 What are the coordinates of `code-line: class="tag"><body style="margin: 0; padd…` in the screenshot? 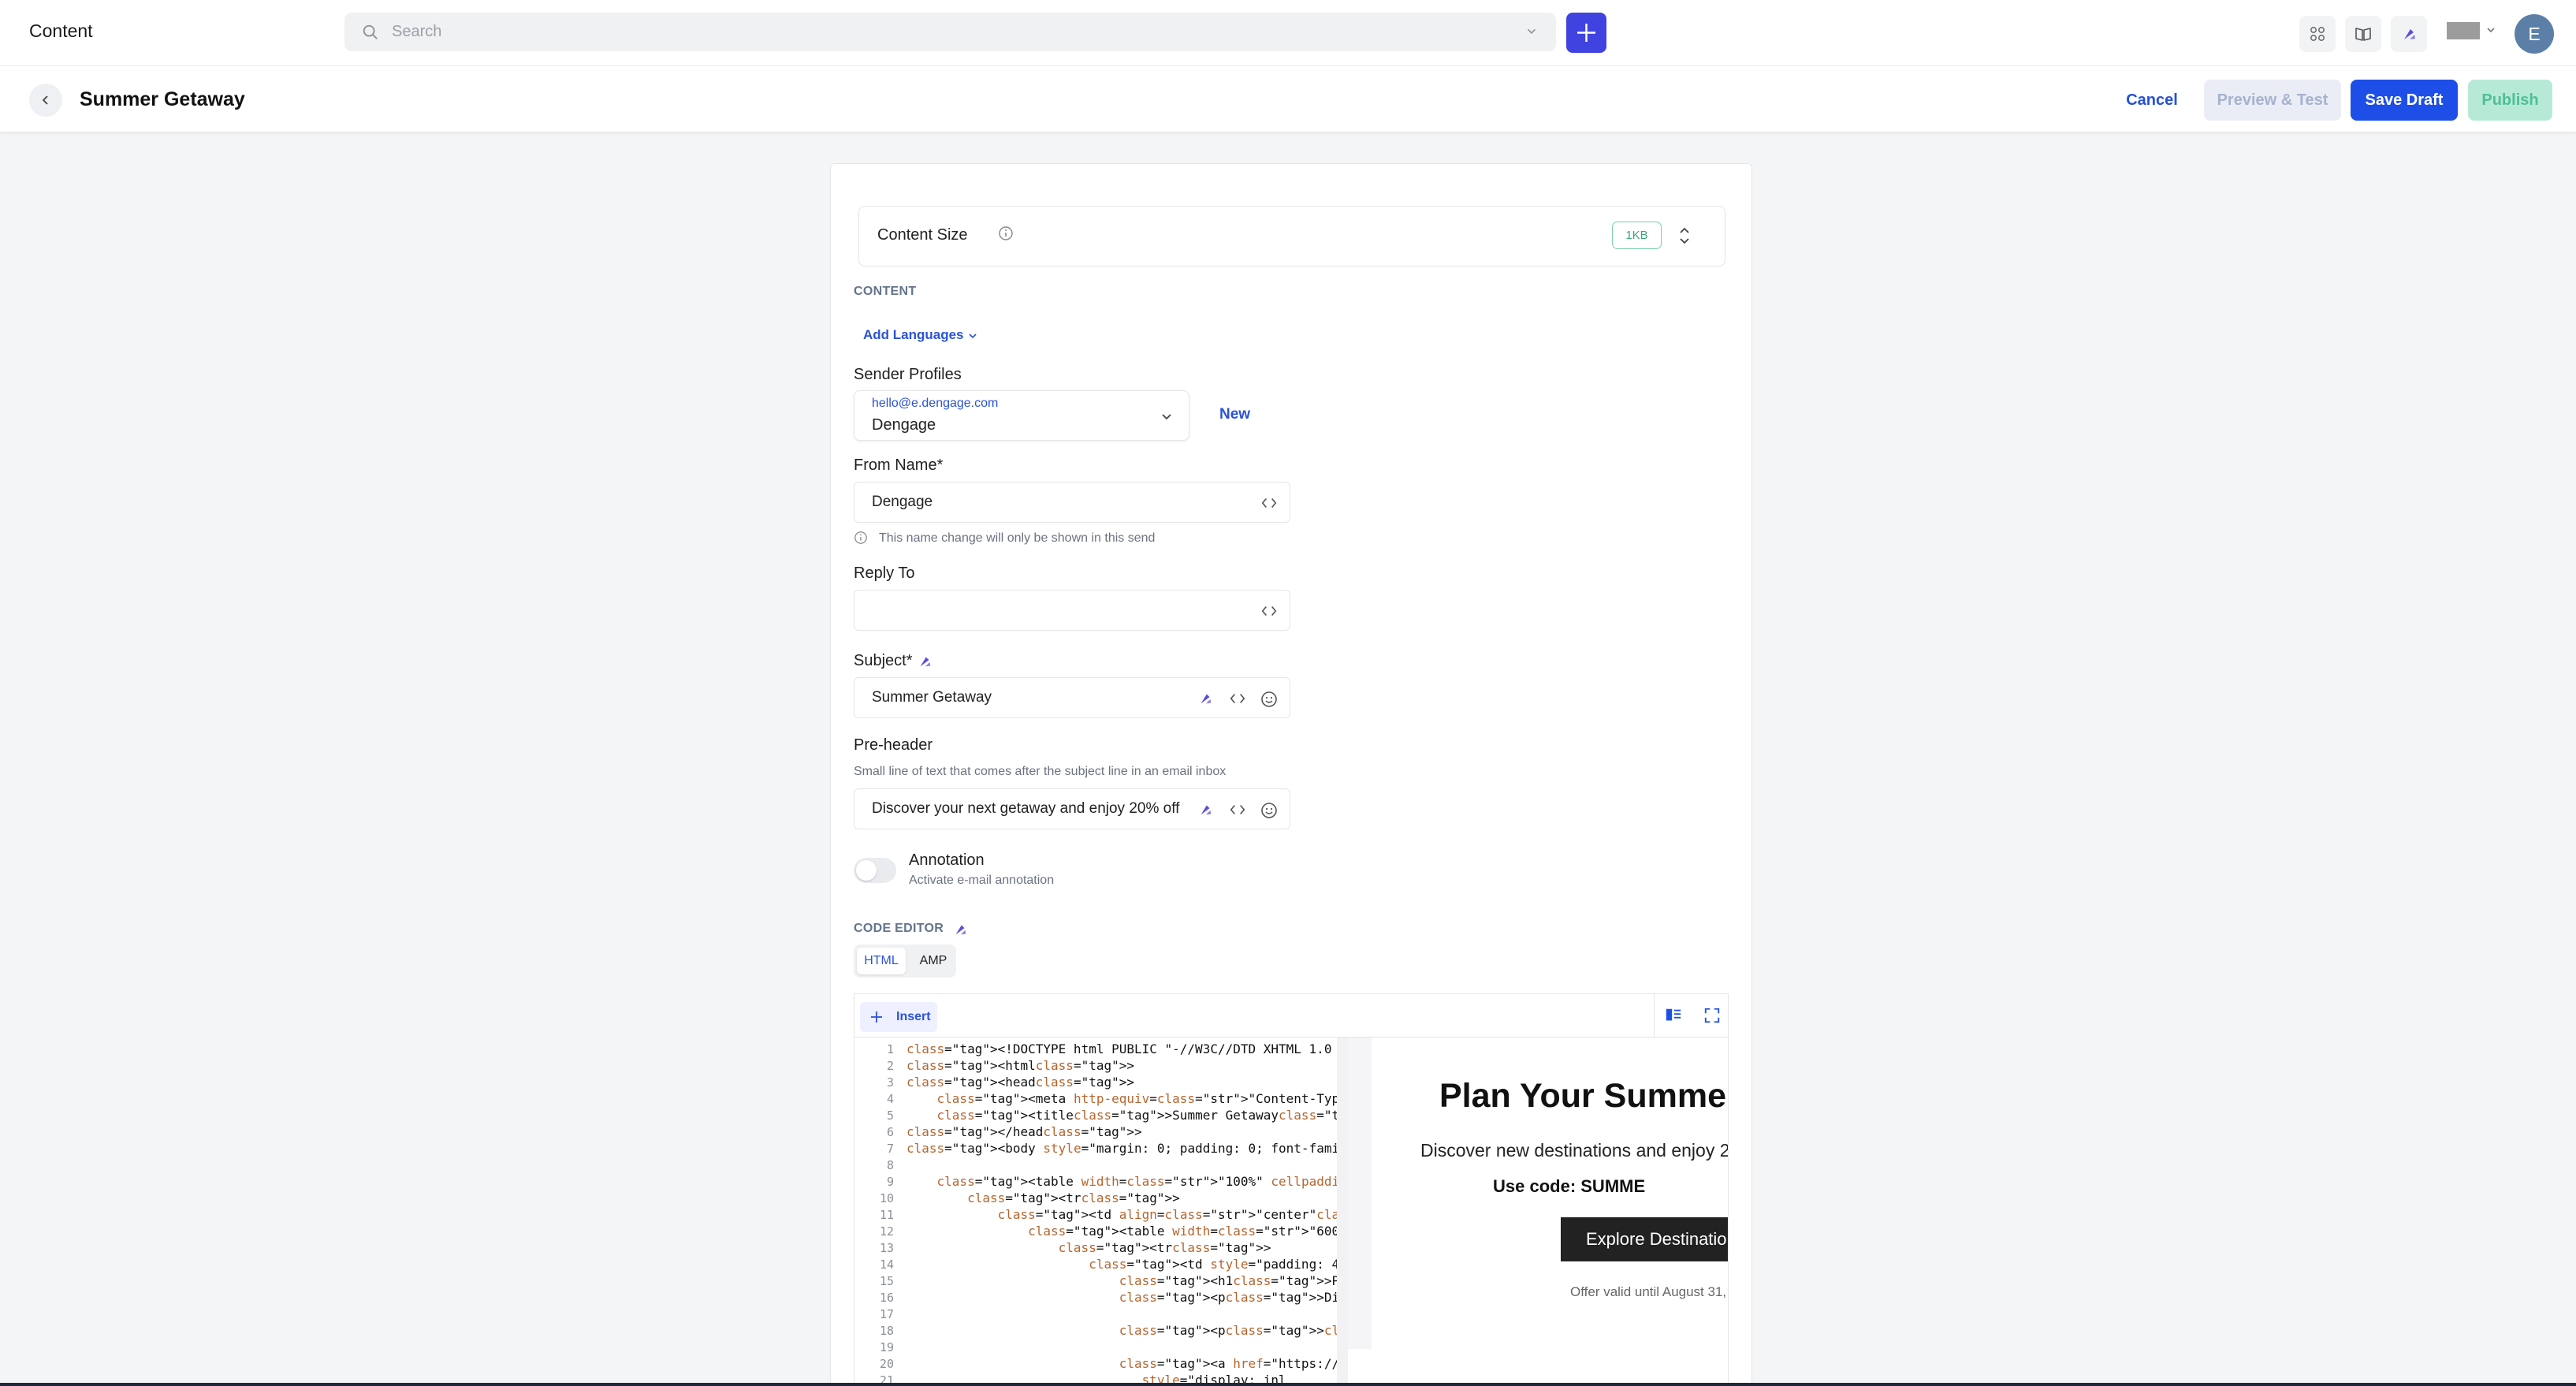 It's located at (1121, 1148).